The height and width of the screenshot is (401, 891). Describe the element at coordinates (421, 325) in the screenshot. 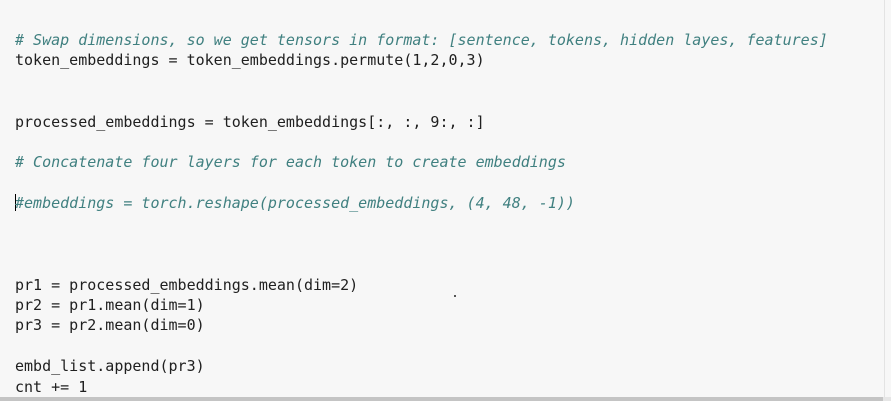

I see `code-line: pr3 = pr2.mean(dim=0)` at that location.